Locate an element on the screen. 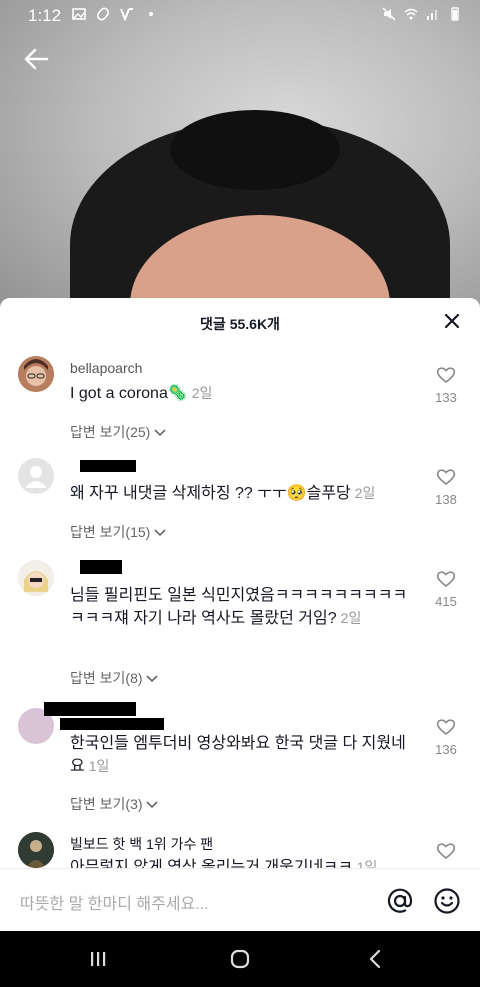 This screenshot has height=987, width=480. view-replies-label: 답변 보기(15) is located at coordinates (110, 532).